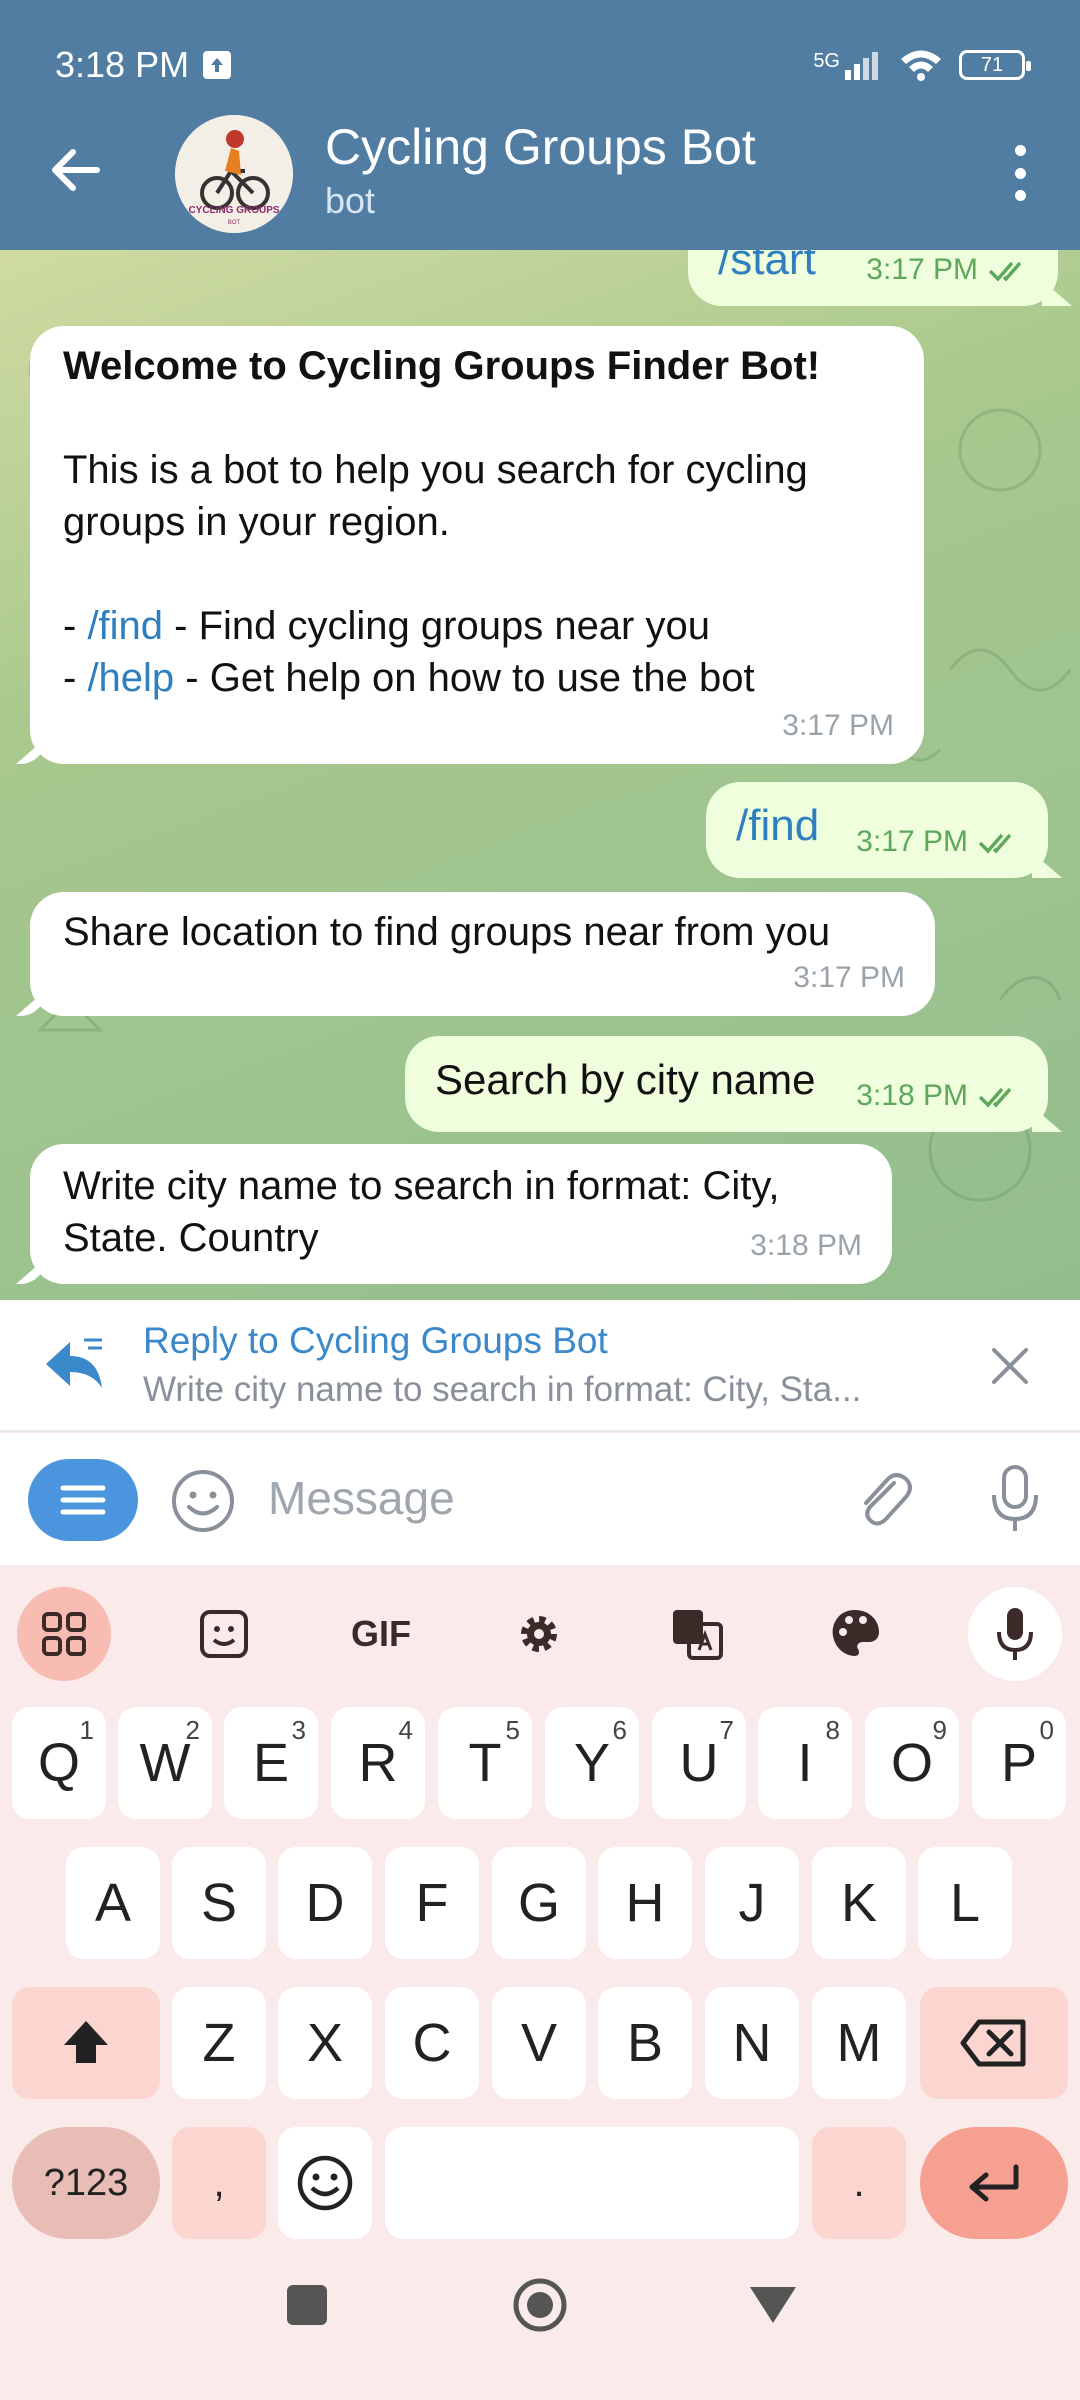  Describe the element at coordinates (873, 278) in the screenshot. I see `outgoing-message: /start 3:17 PM` at that location.